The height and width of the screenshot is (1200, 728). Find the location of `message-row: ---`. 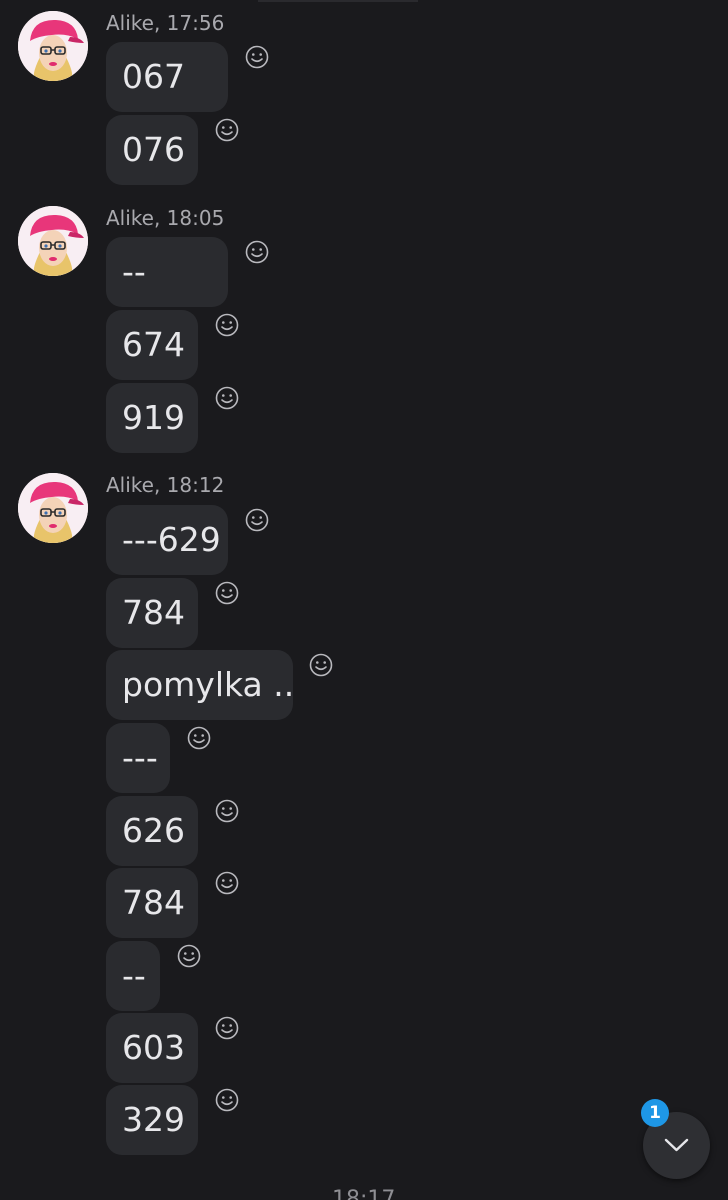

message-row: --- is located at coordinates (159, 758).